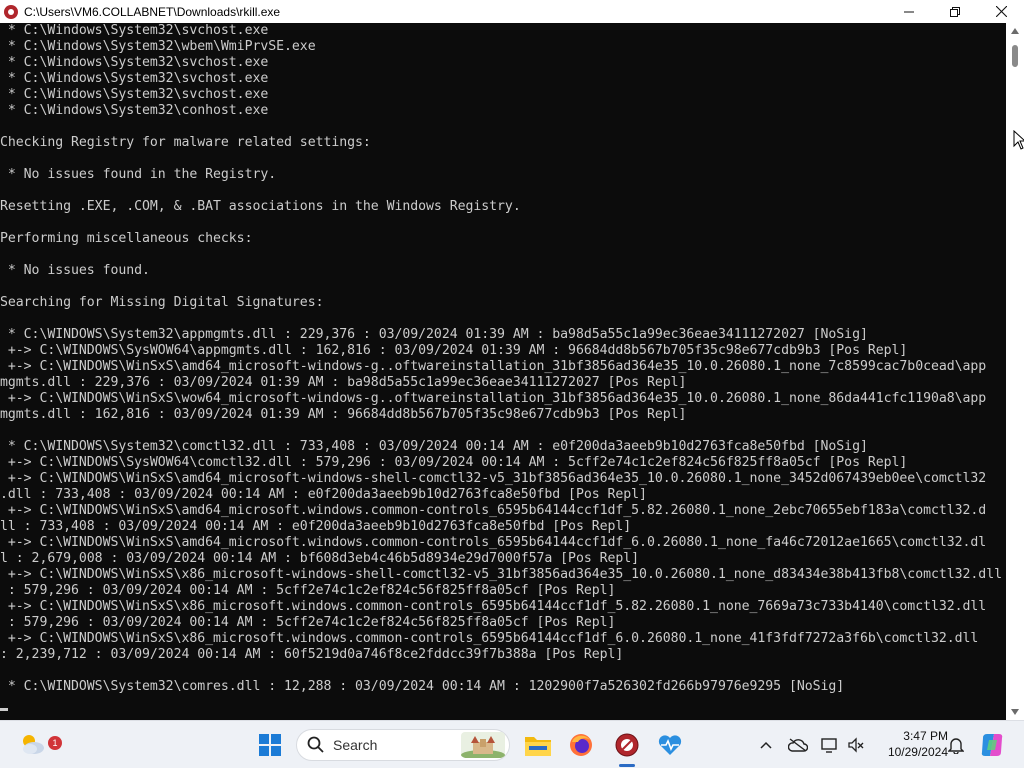 The width and height of the screenshot is (1024, 768). I want to click on network-icon, so click(829, 745).